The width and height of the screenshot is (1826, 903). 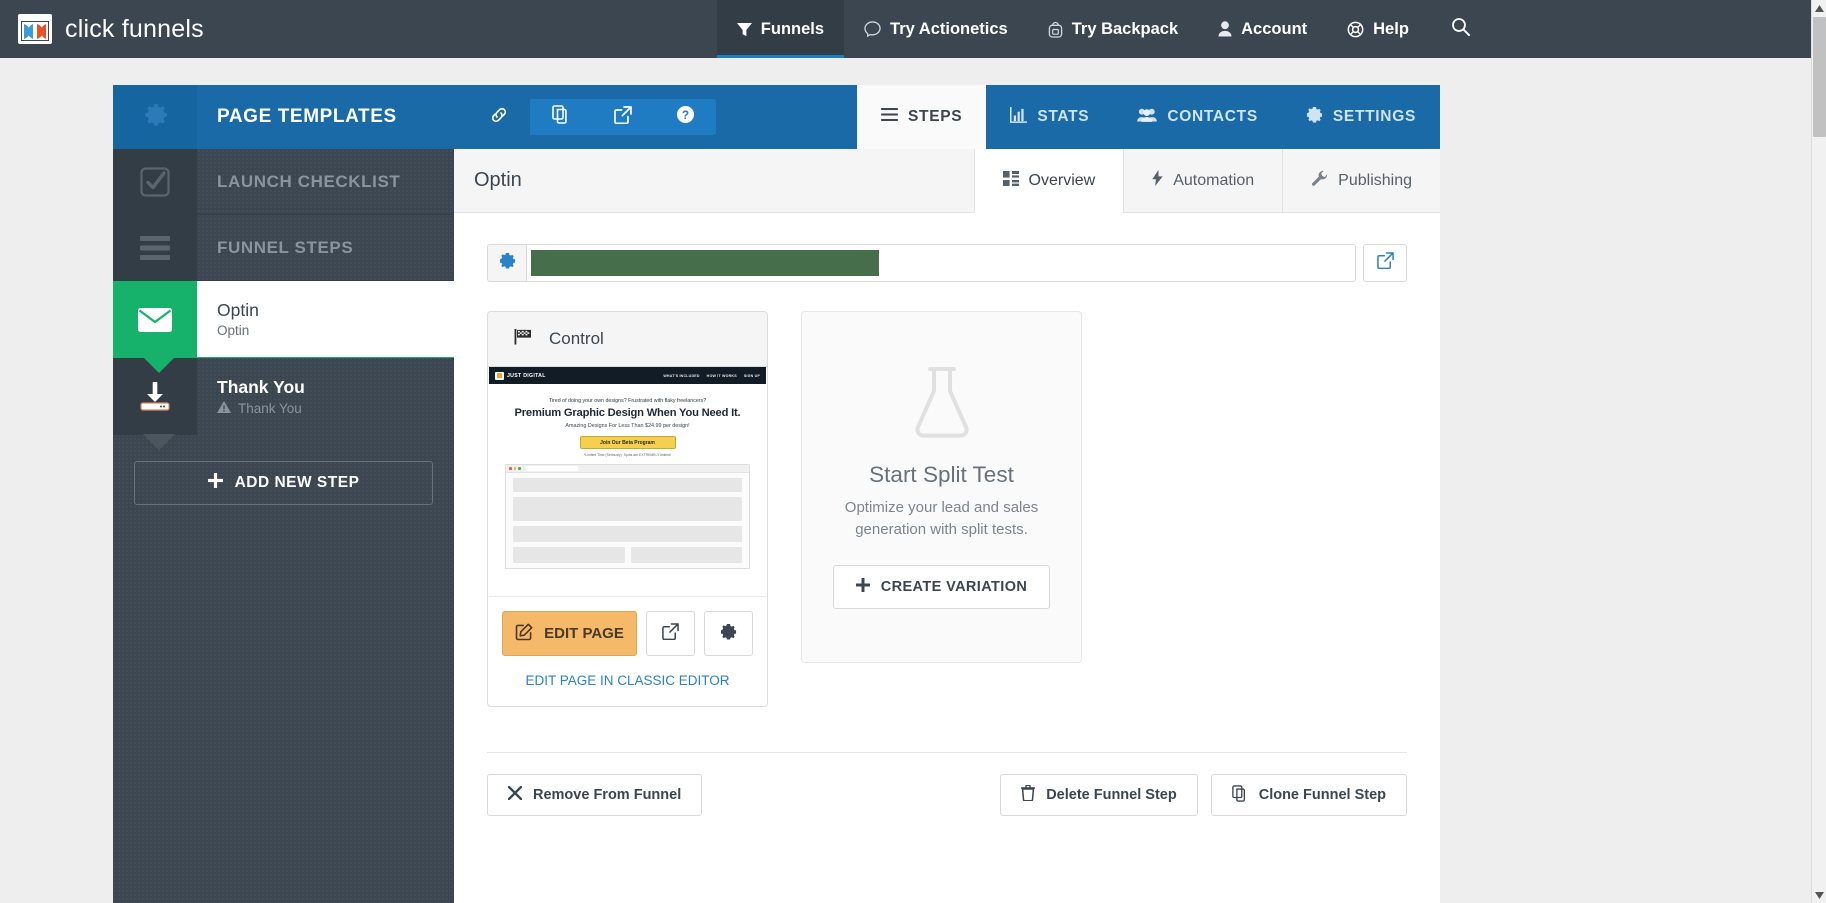 I want to click on nav-item-funnels: Funnels, so click(x=780, y=29).